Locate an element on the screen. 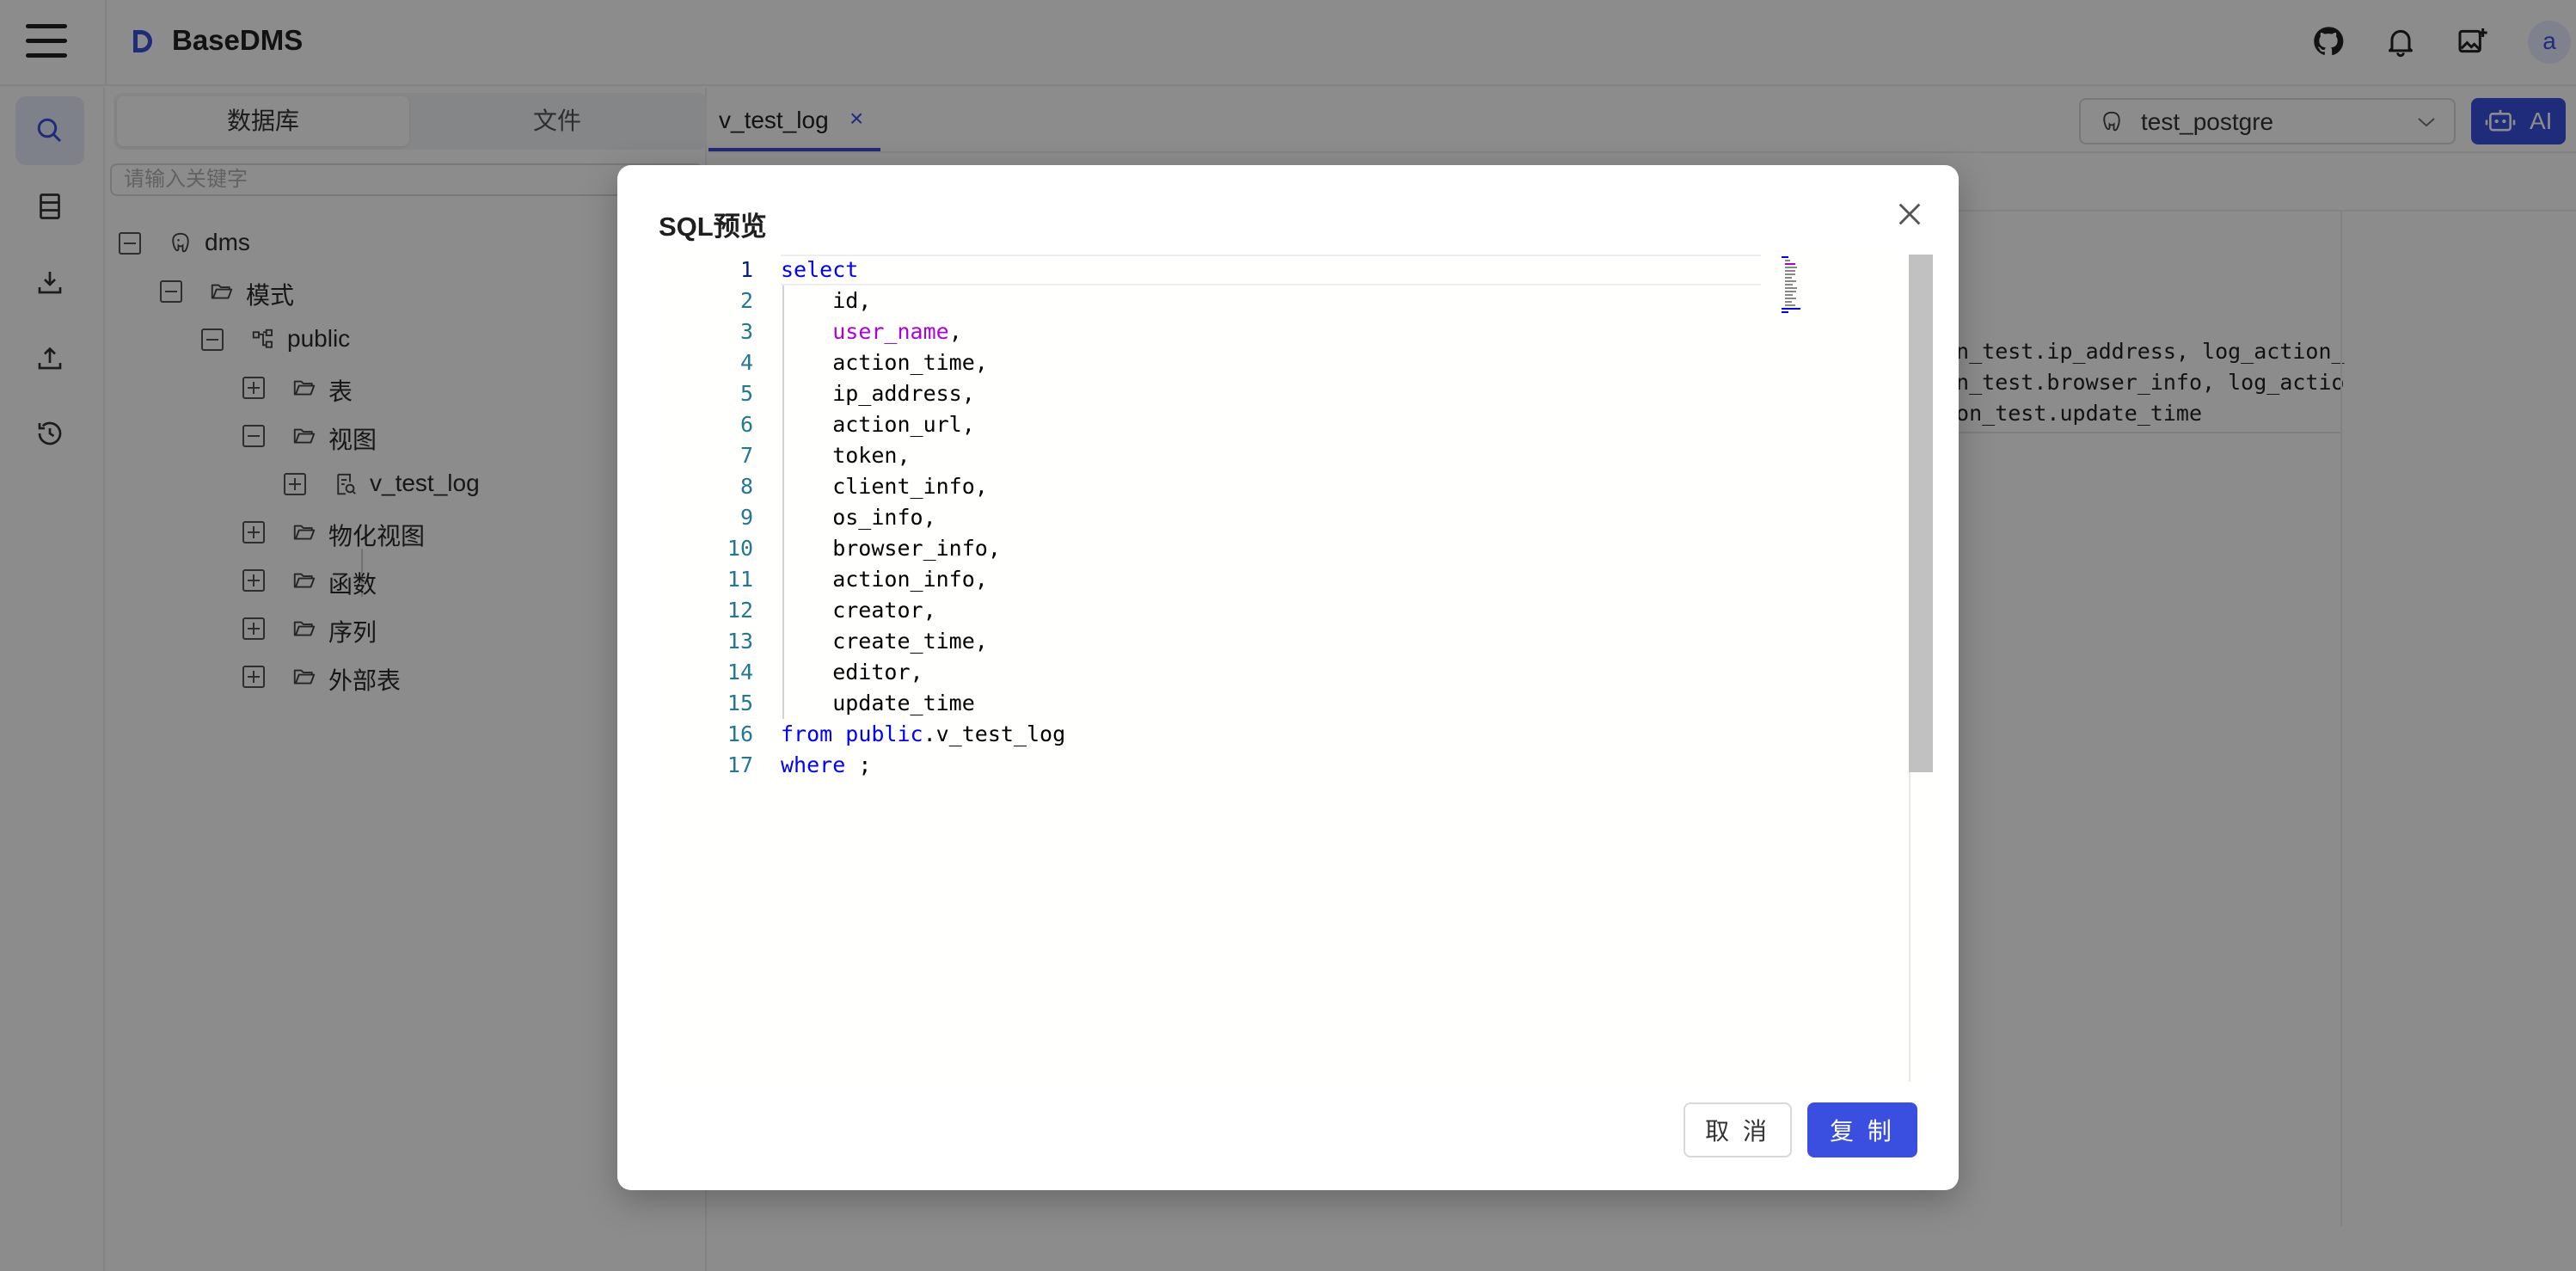 This screenshot has width=2576, height=1271. code-line: editor, is located at coordinates (852, 672).